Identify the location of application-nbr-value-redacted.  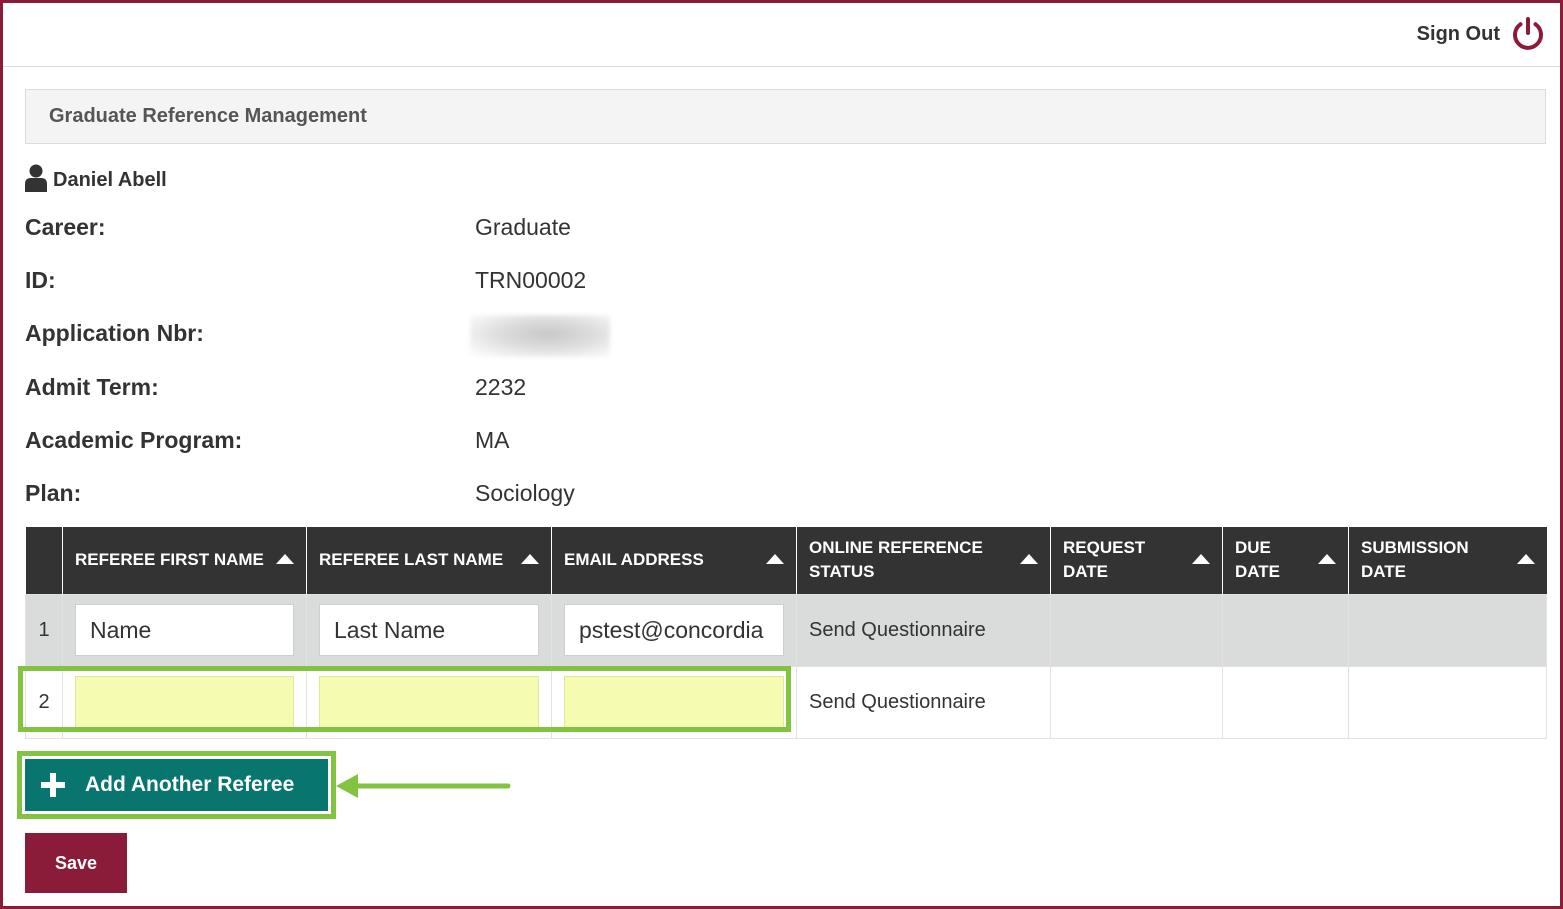
(540, 336).